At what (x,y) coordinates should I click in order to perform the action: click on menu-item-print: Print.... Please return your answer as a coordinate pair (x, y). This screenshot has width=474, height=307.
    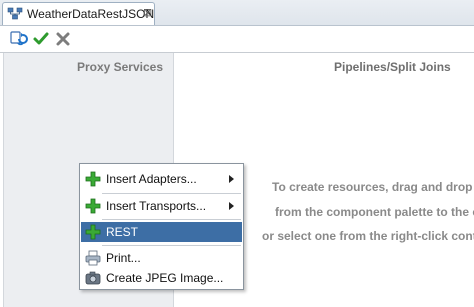
    Looking at the image, I should click on (161, 258).